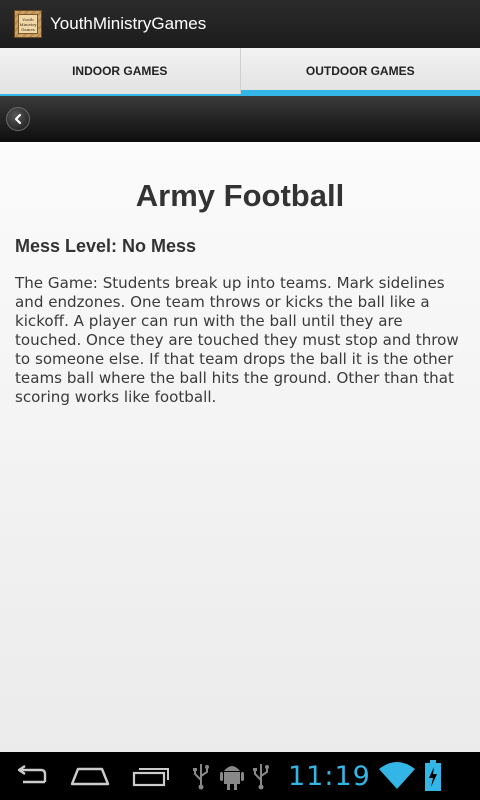 The height and width of the screenshot is (800, 480). Describe the element at coordinates (240, 119) in the screenshot. I see `toolbar` at that location.